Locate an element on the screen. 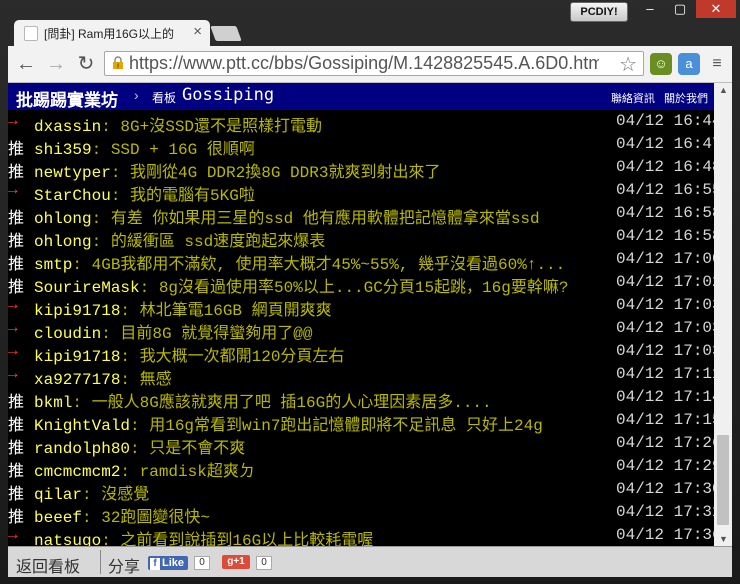 This screenshot has height=584, width=740. ptt-topbar: 批踢踢實業坊 › 看板 Gossiping 聯絡資訊 關於我們 is located at coordinates (361, 97).